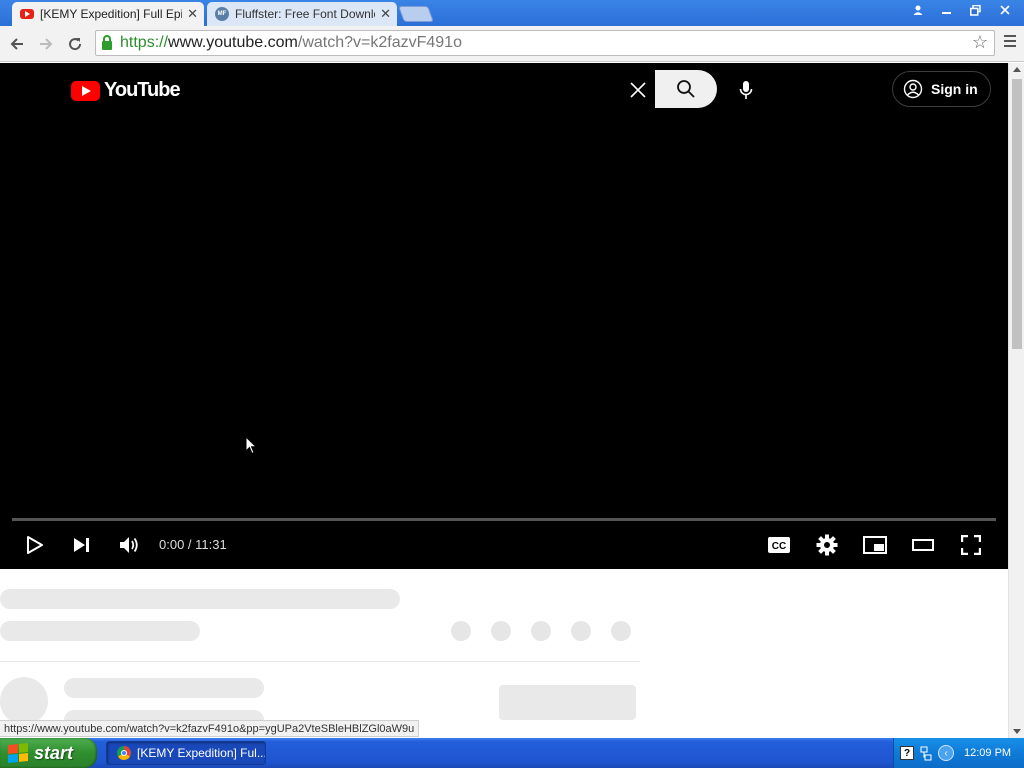  I want to click on fullscreen-button, so click(971, 545).